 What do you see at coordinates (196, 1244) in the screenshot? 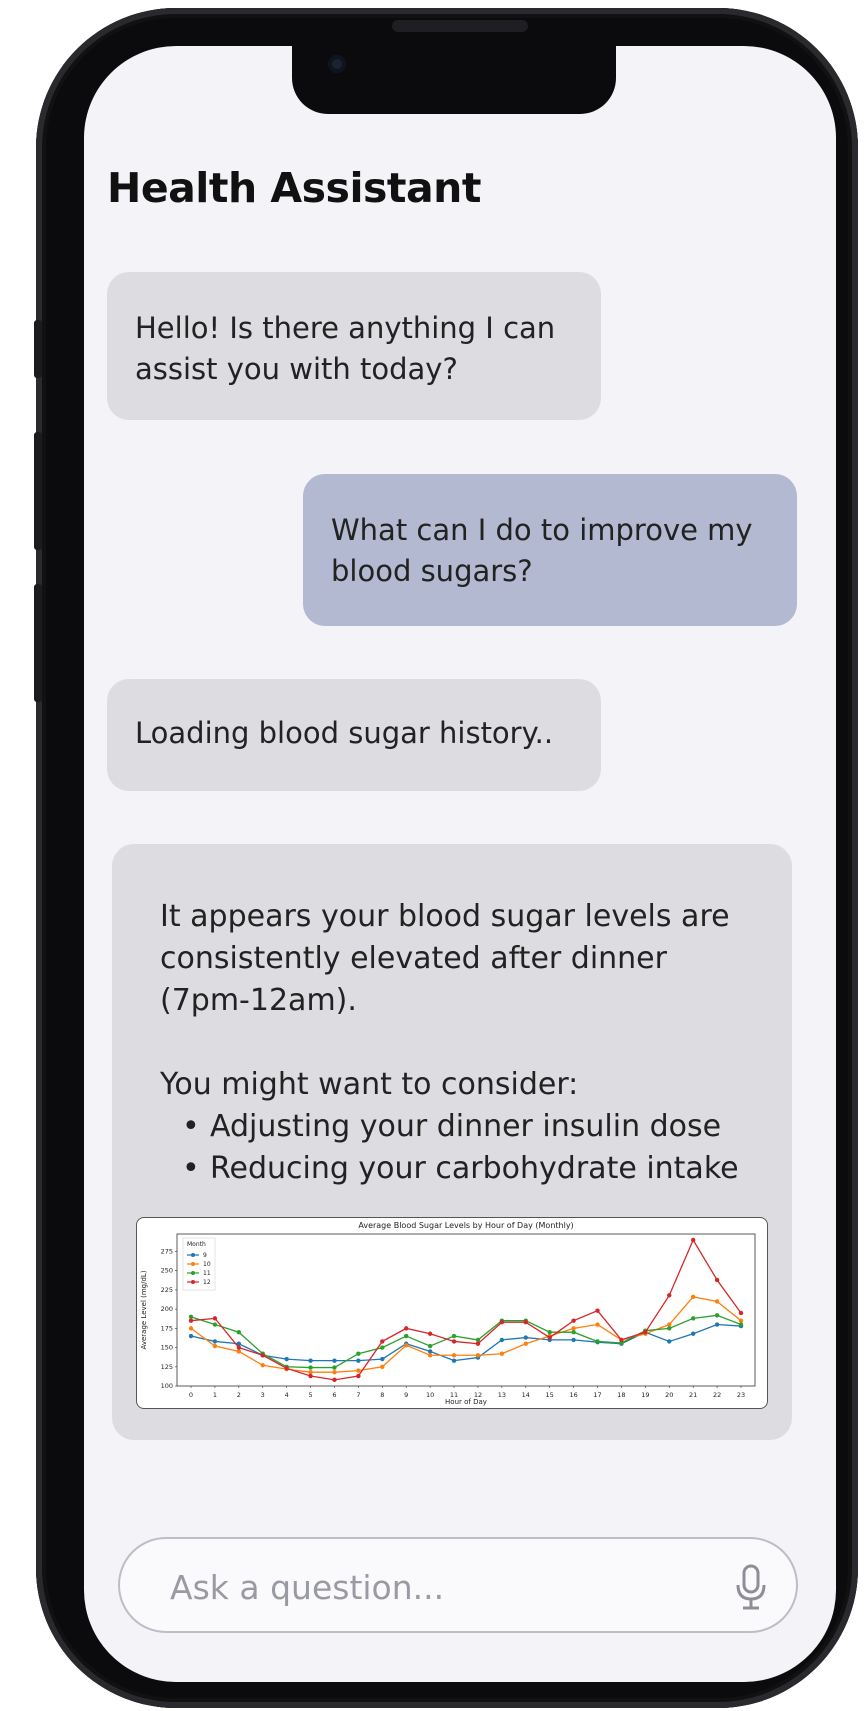
I see `legend-title: Month` at bounding box center [196, 1244].